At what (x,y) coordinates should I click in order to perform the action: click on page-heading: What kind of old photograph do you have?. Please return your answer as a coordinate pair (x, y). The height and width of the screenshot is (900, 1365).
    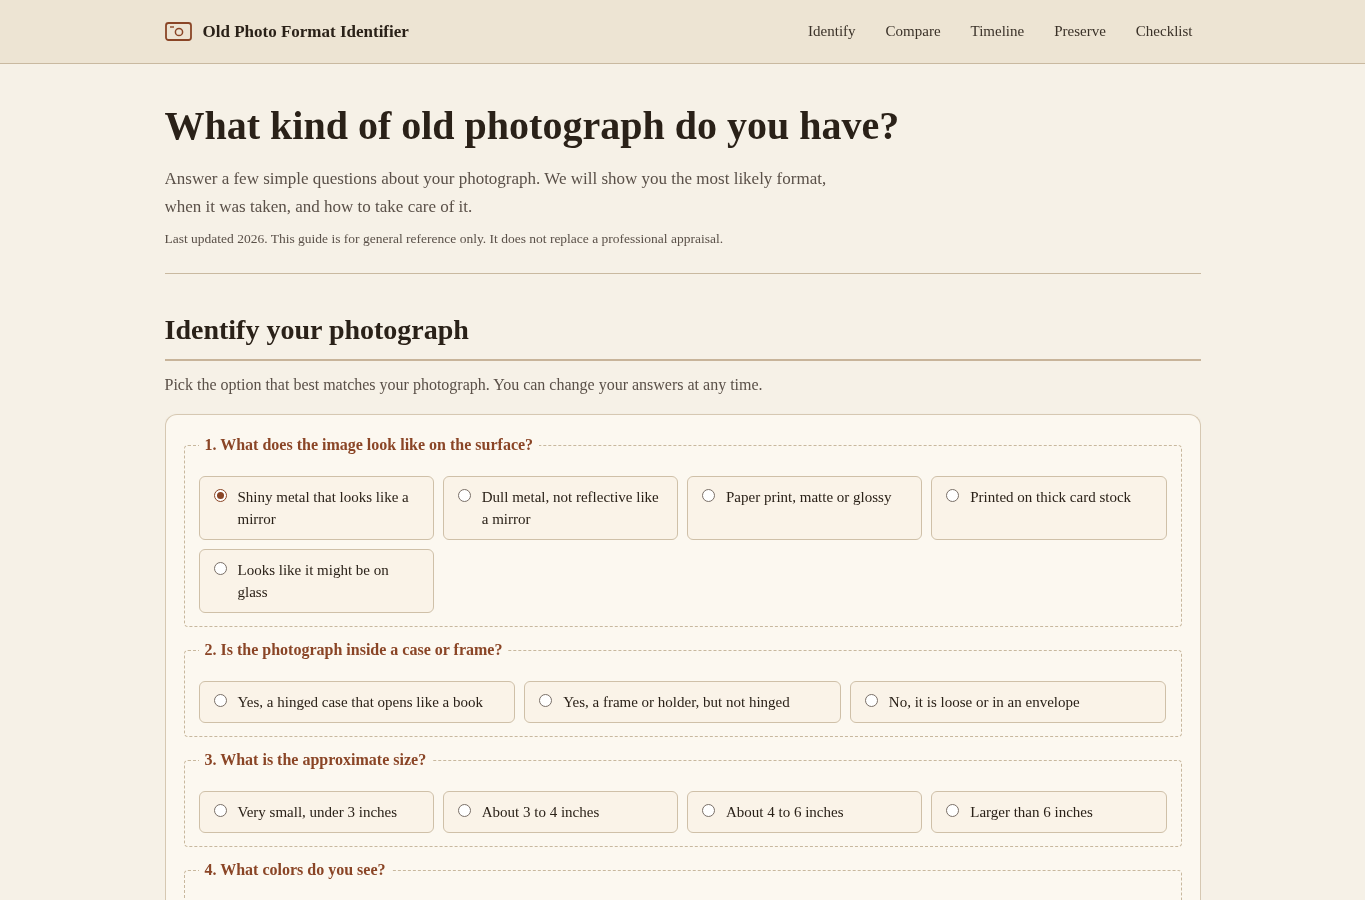
    Looking at the image, I should click on (532, 126).